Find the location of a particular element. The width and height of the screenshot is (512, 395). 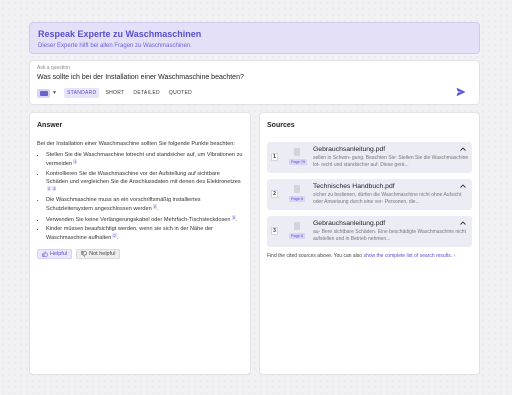

source-number: 1 is located at coordinates (274, 157).